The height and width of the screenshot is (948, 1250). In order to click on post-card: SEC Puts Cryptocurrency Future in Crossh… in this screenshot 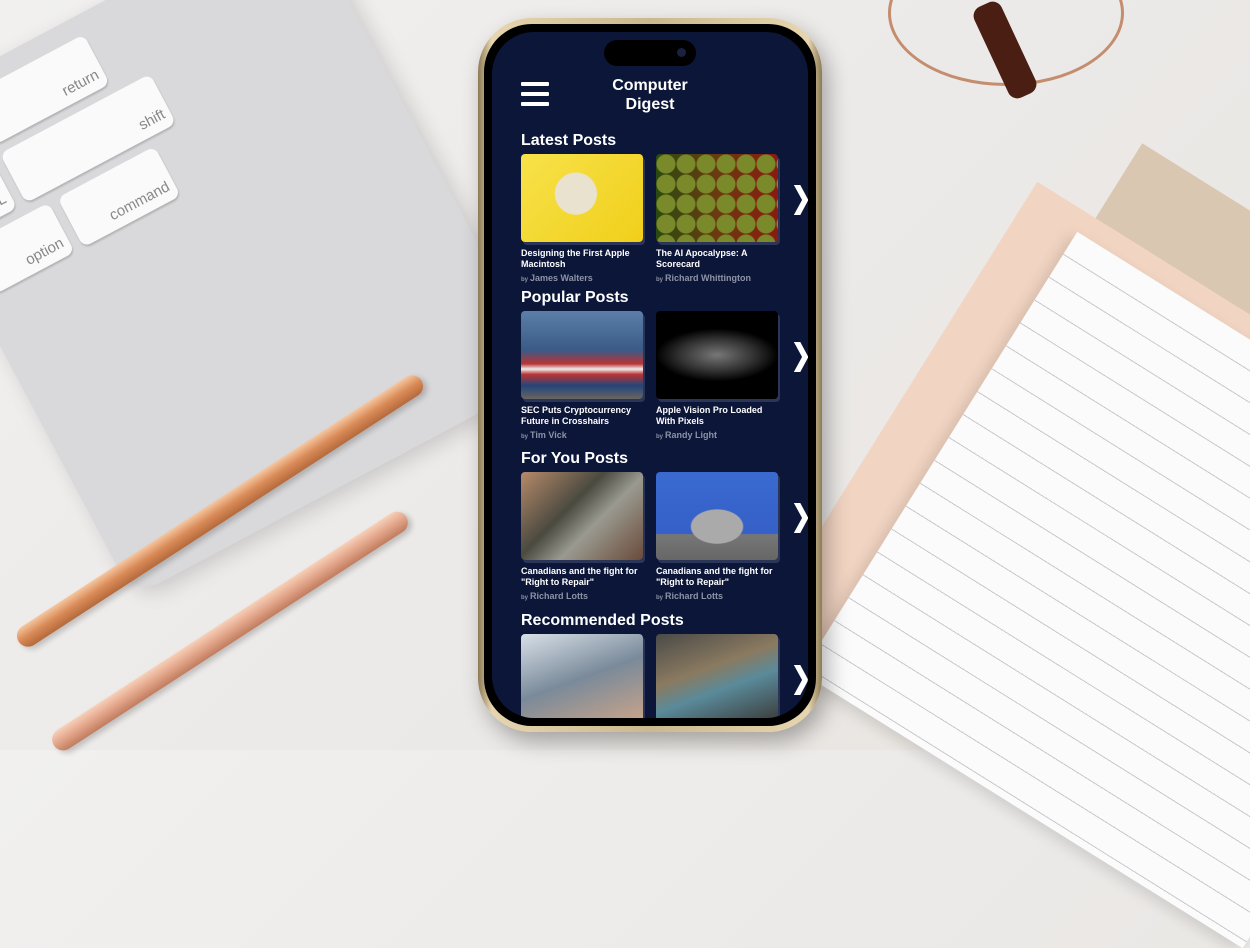, I will do `click(582, 375)`.